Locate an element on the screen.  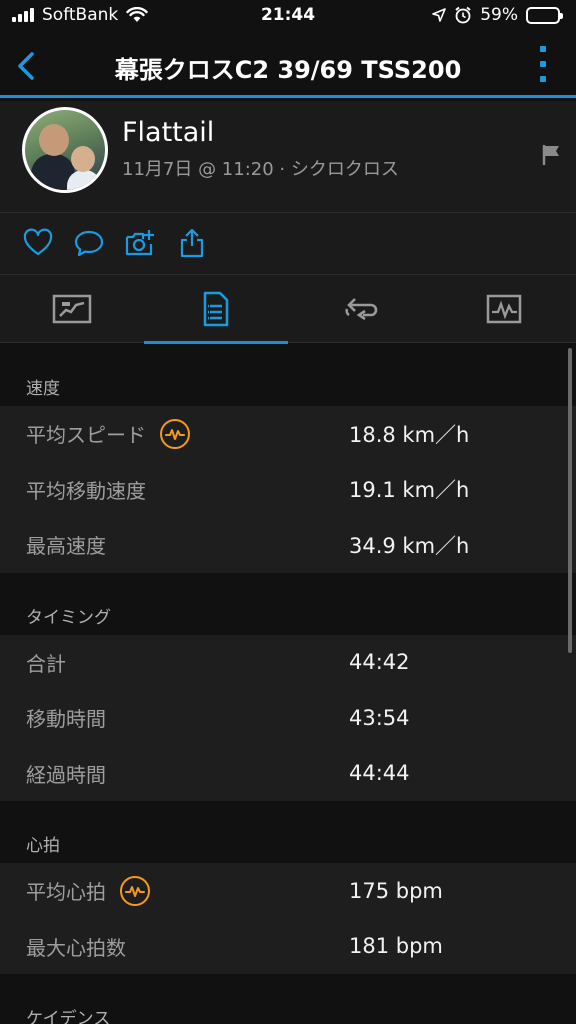
stat-value: 44:44 is located at coordinates (379, 773).